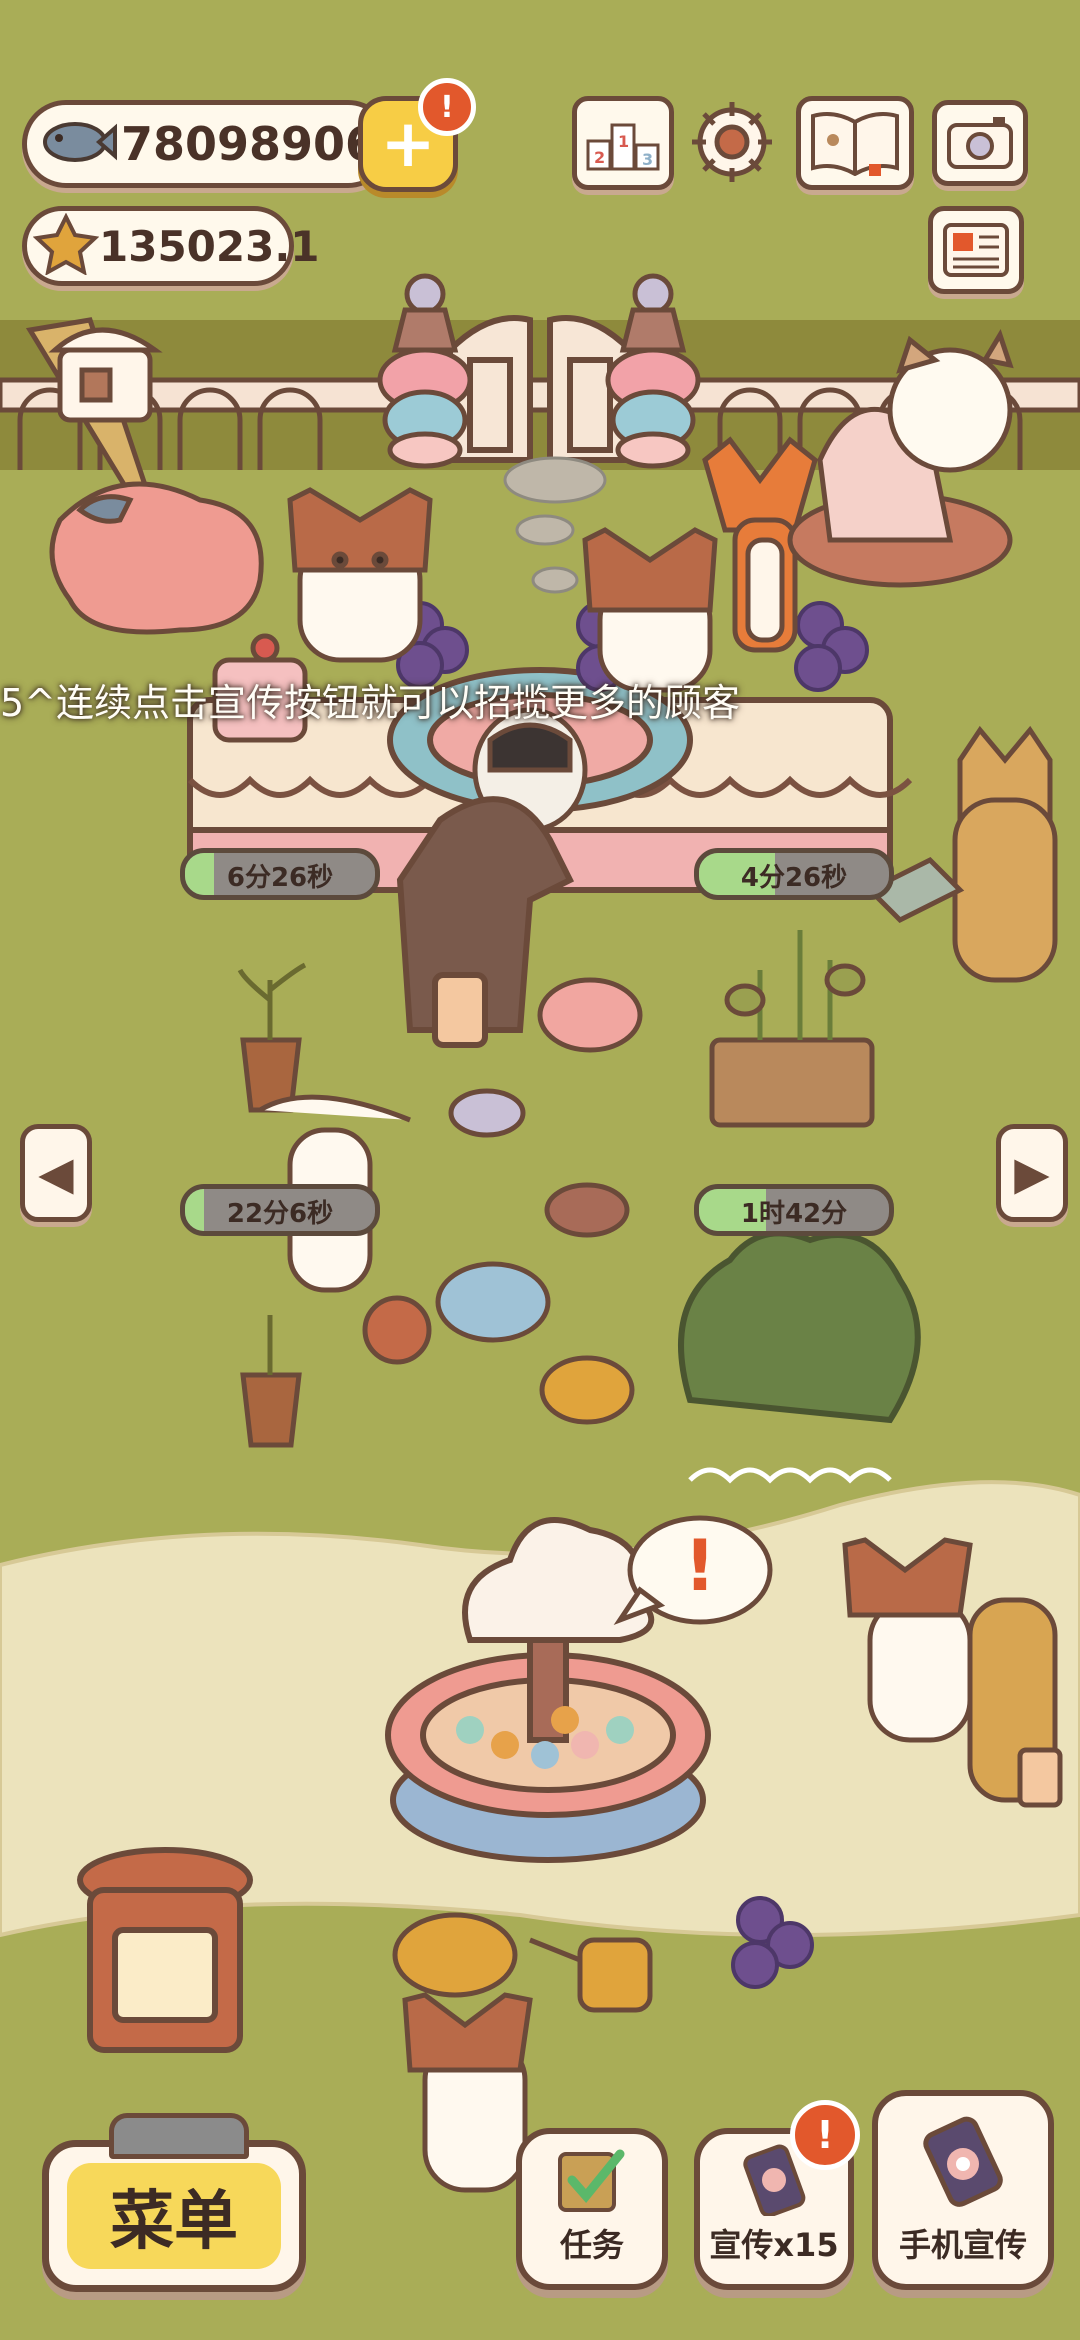  What do you see at coordinates (425, 371) in the screenshot?
I see `swirl-pillar-left` at bounding box center [425, 371].